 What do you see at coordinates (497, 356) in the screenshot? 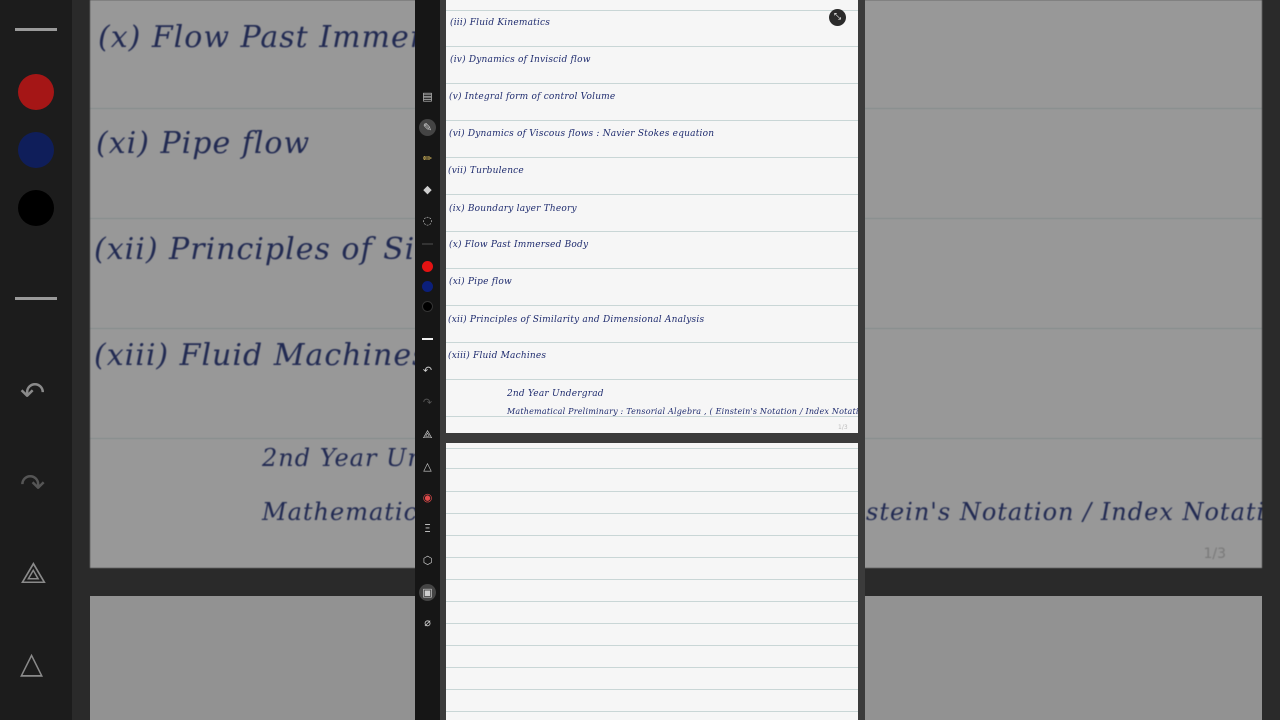
I see `note-line: (xiii) Fluid Machines` at bounding box center [497, 356].